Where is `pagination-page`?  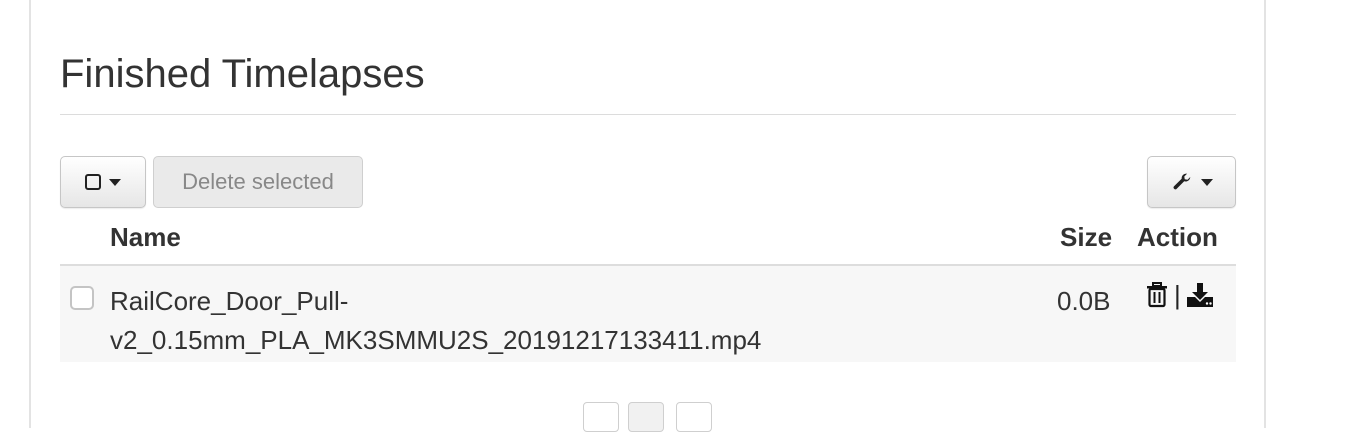
pagination-page is located at coordinates (646, 417).